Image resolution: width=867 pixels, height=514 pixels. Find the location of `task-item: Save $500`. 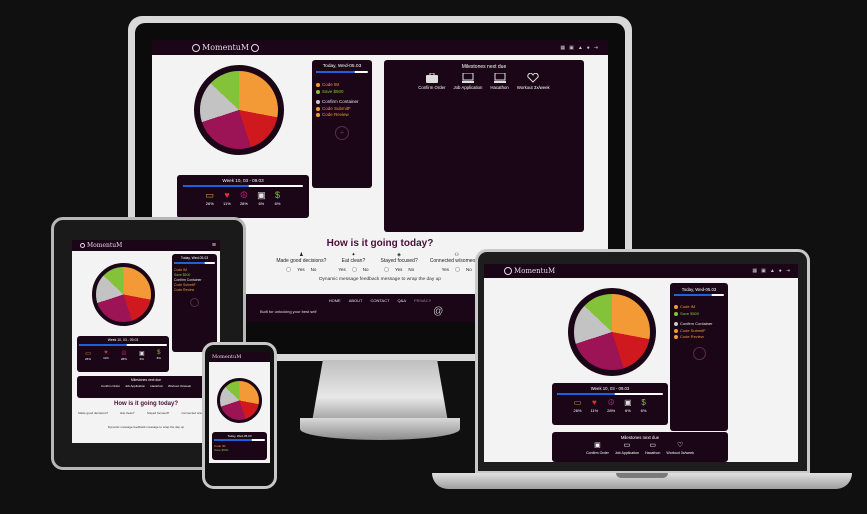

task-item: Save $500 is located at coordinates (239, 450).